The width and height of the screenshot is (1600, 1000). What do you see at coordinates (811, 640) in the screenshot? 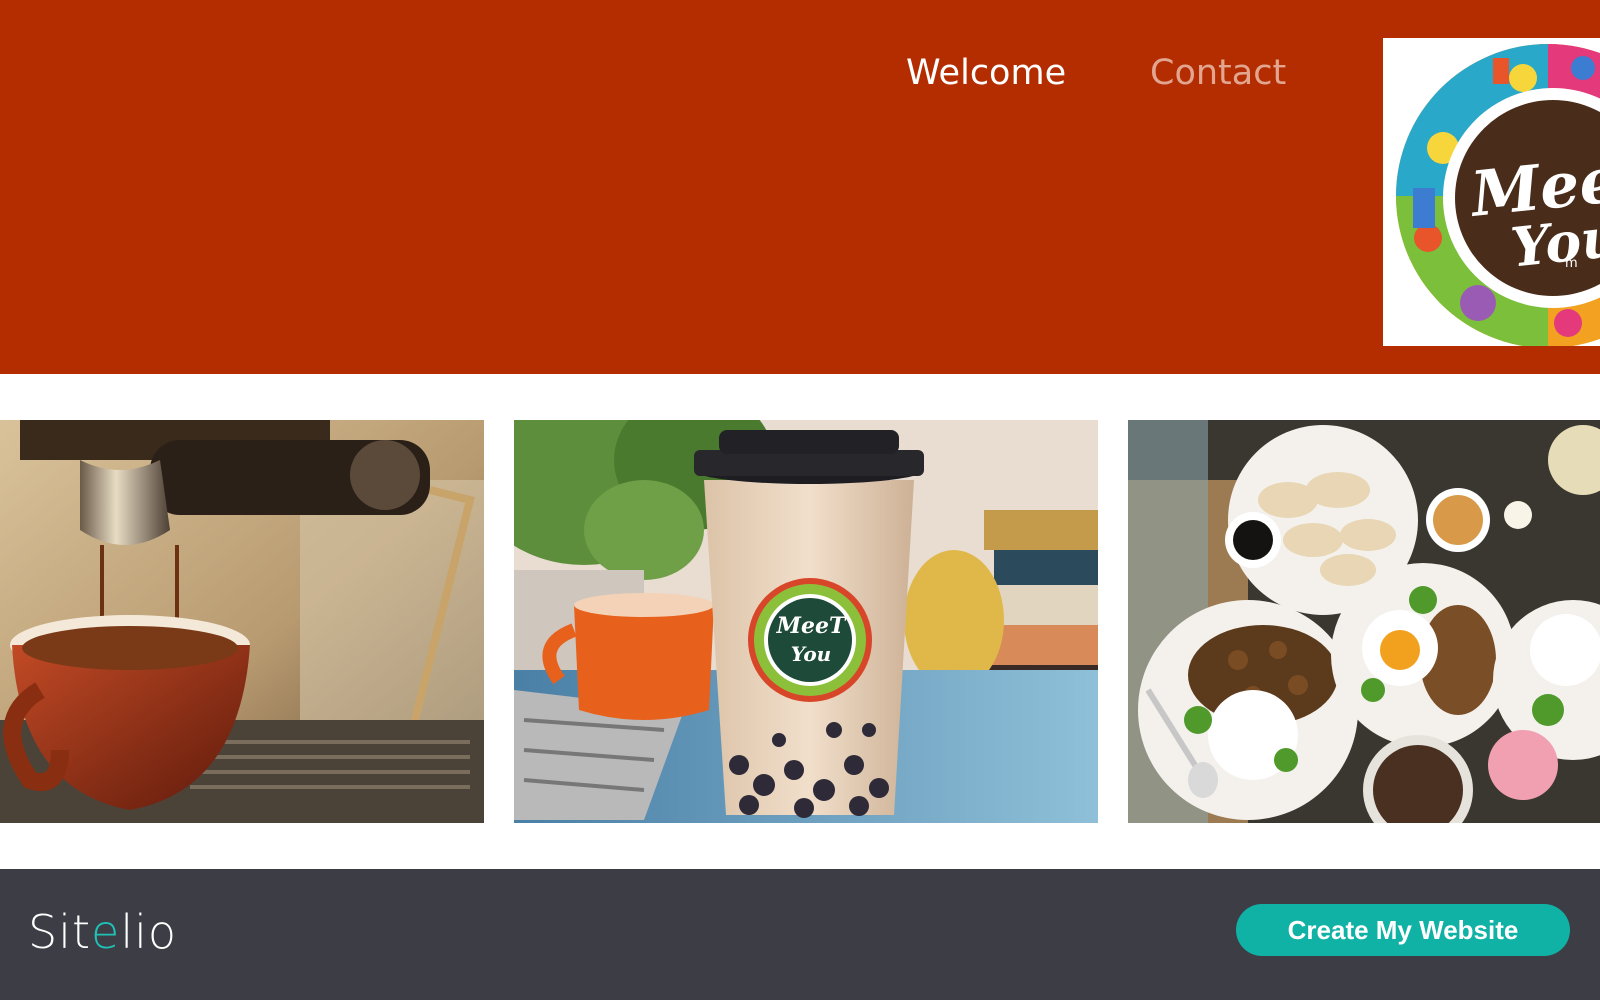
I see `cup-sticker-text: MeeT You` at bounding box center [811, 640].